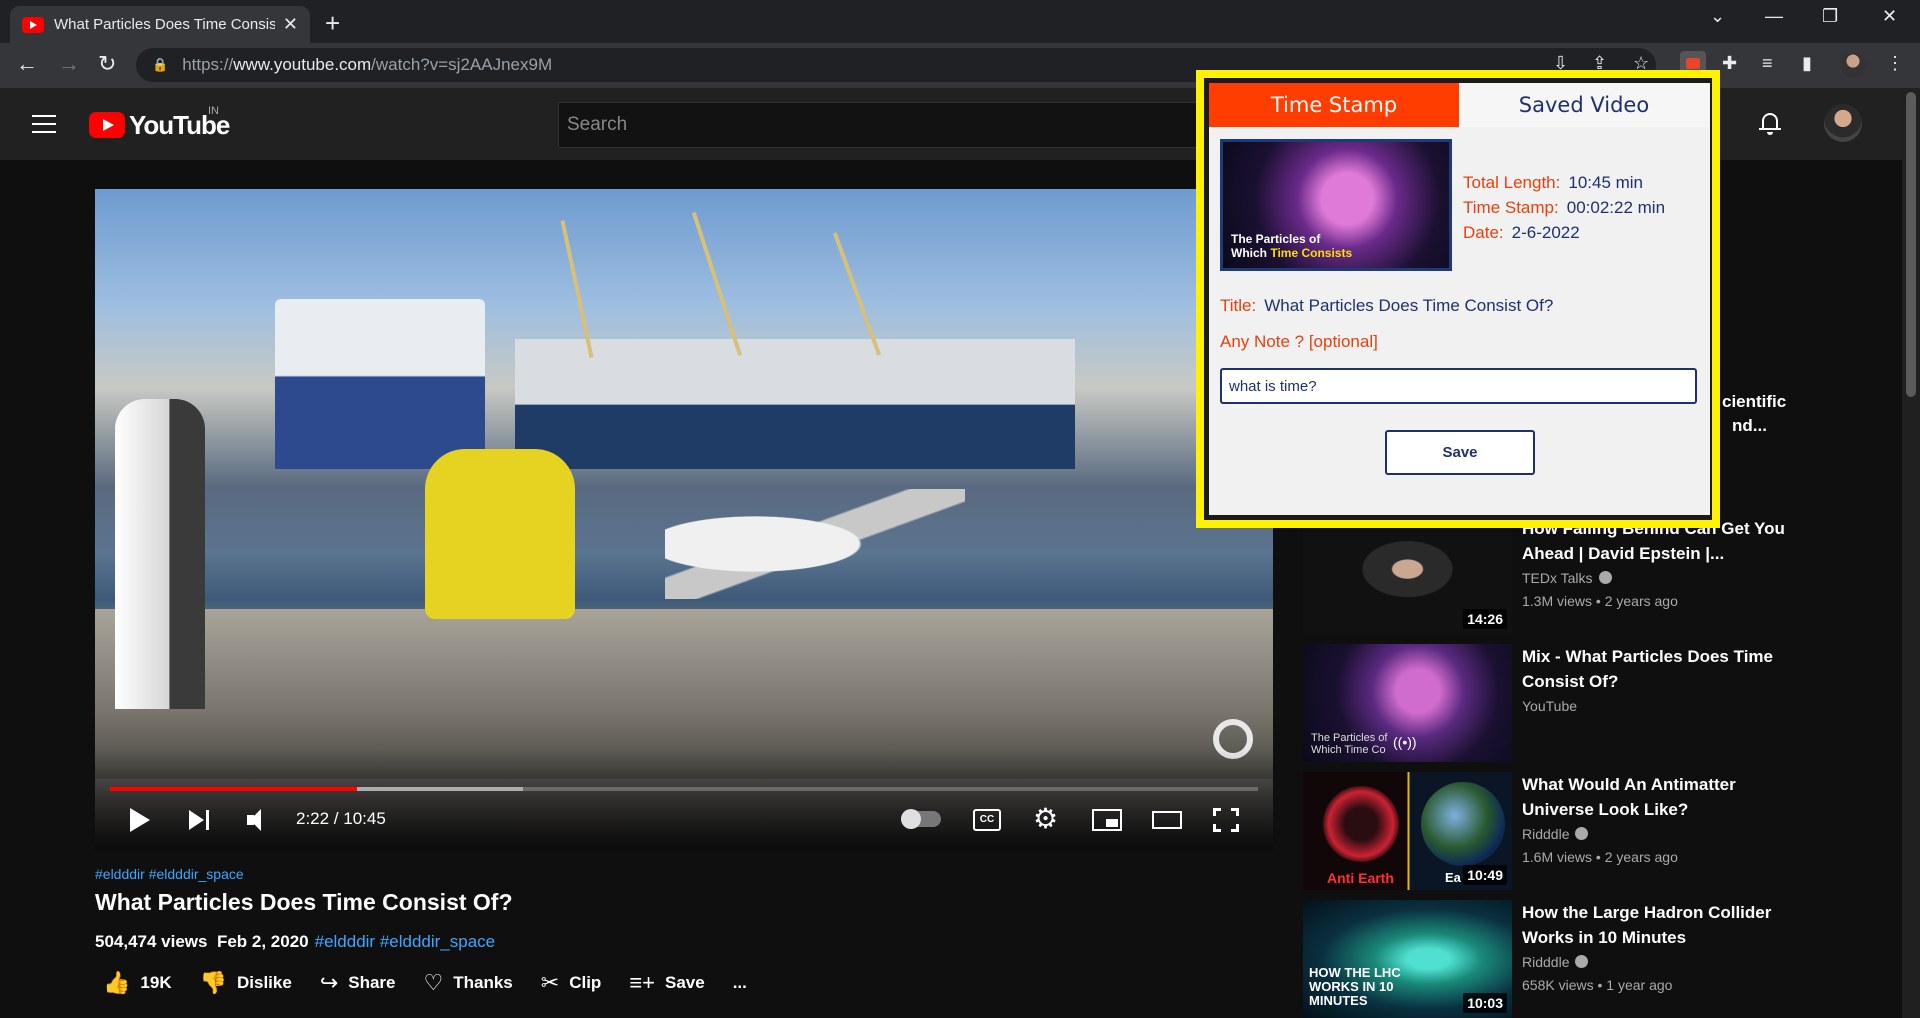 The width and height of the screenshot is (1920, 1018). Describe the element at coordinates (1853, 65) in the screenshot. I see `browser-profile-avatar` at that location.